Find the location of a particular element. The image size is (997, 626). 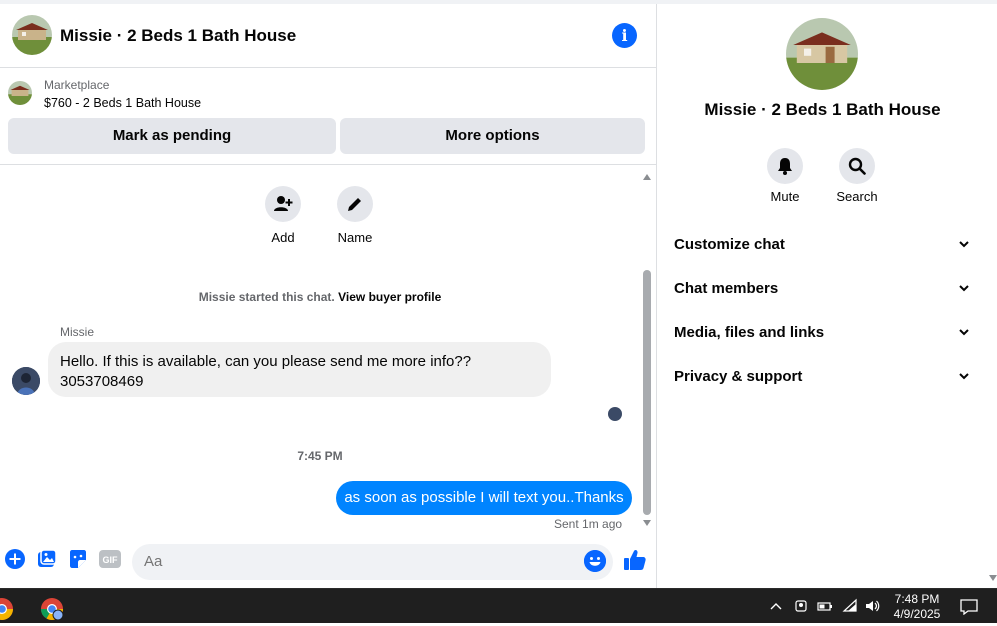

more-options-button: More options is located at coordinates (492, 136).